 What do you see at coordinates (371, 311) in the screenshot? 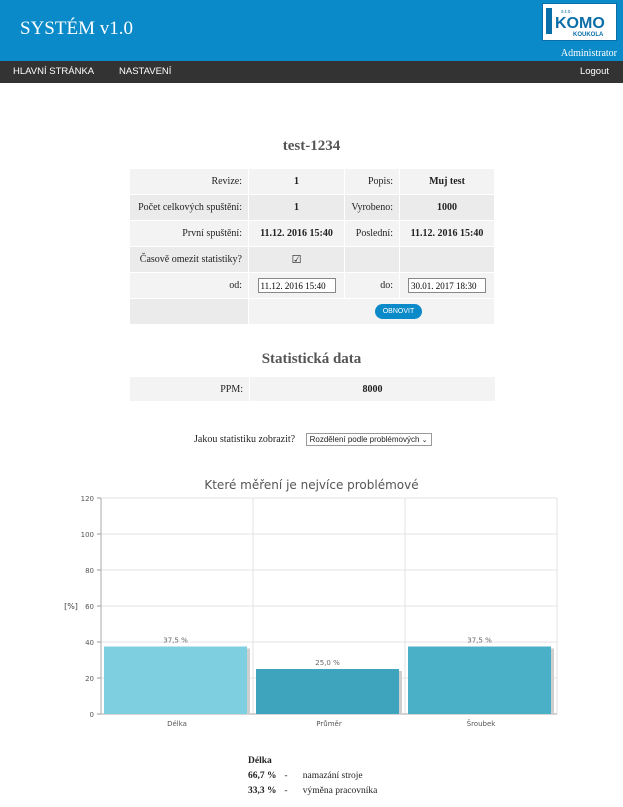
I see `refresh-cell: OBNOVIT` at bounding box center [371, 311].